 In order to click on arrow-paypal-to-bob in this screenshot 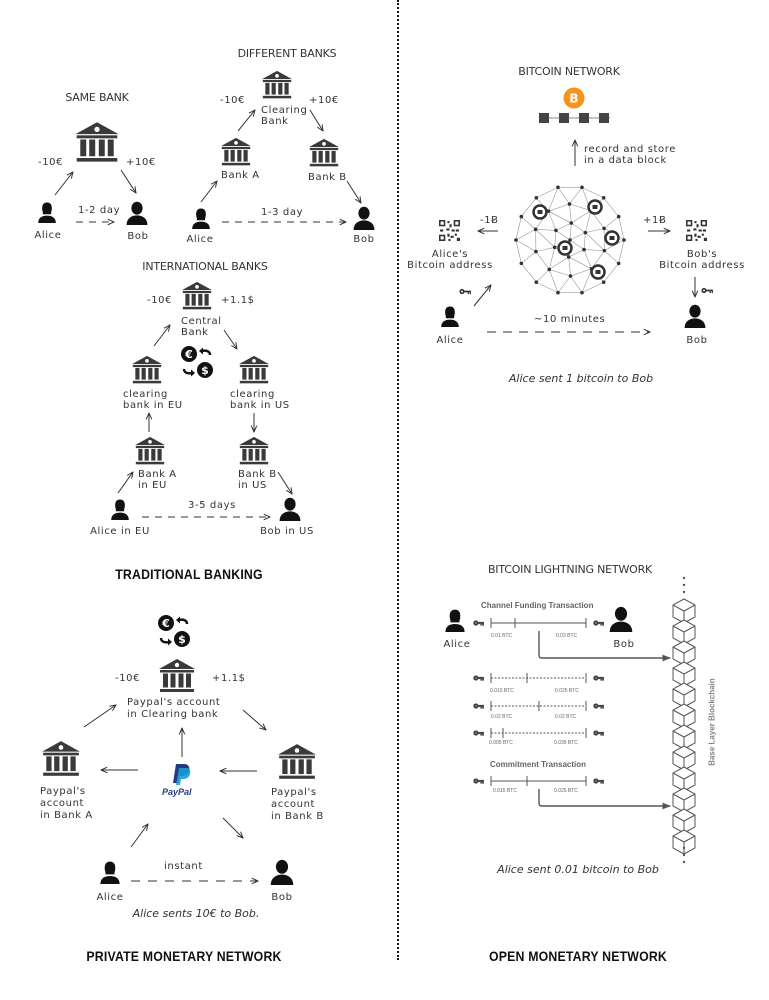, I will do `click(232, 827)`.